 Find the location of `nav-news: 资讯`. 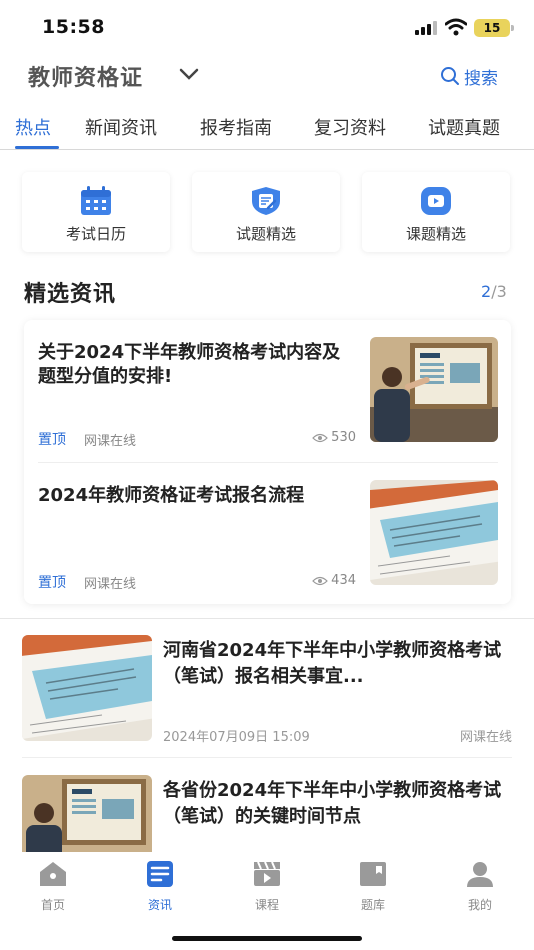

nav-news: 资讯 is located at coordinates (160, 886).